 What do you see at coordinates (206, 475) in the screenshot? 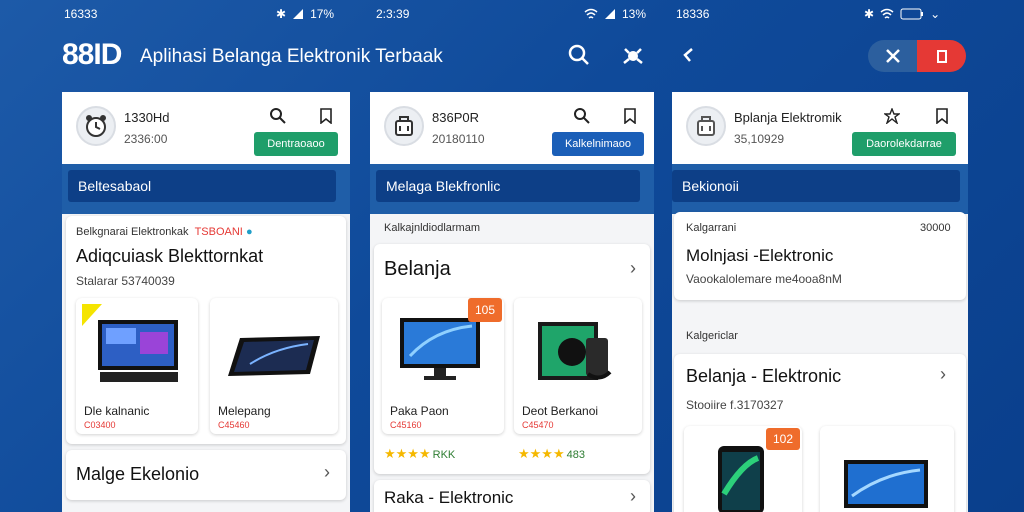
I see `list-item: Malge Ekelonio ›` at bounding box center [206, 475].